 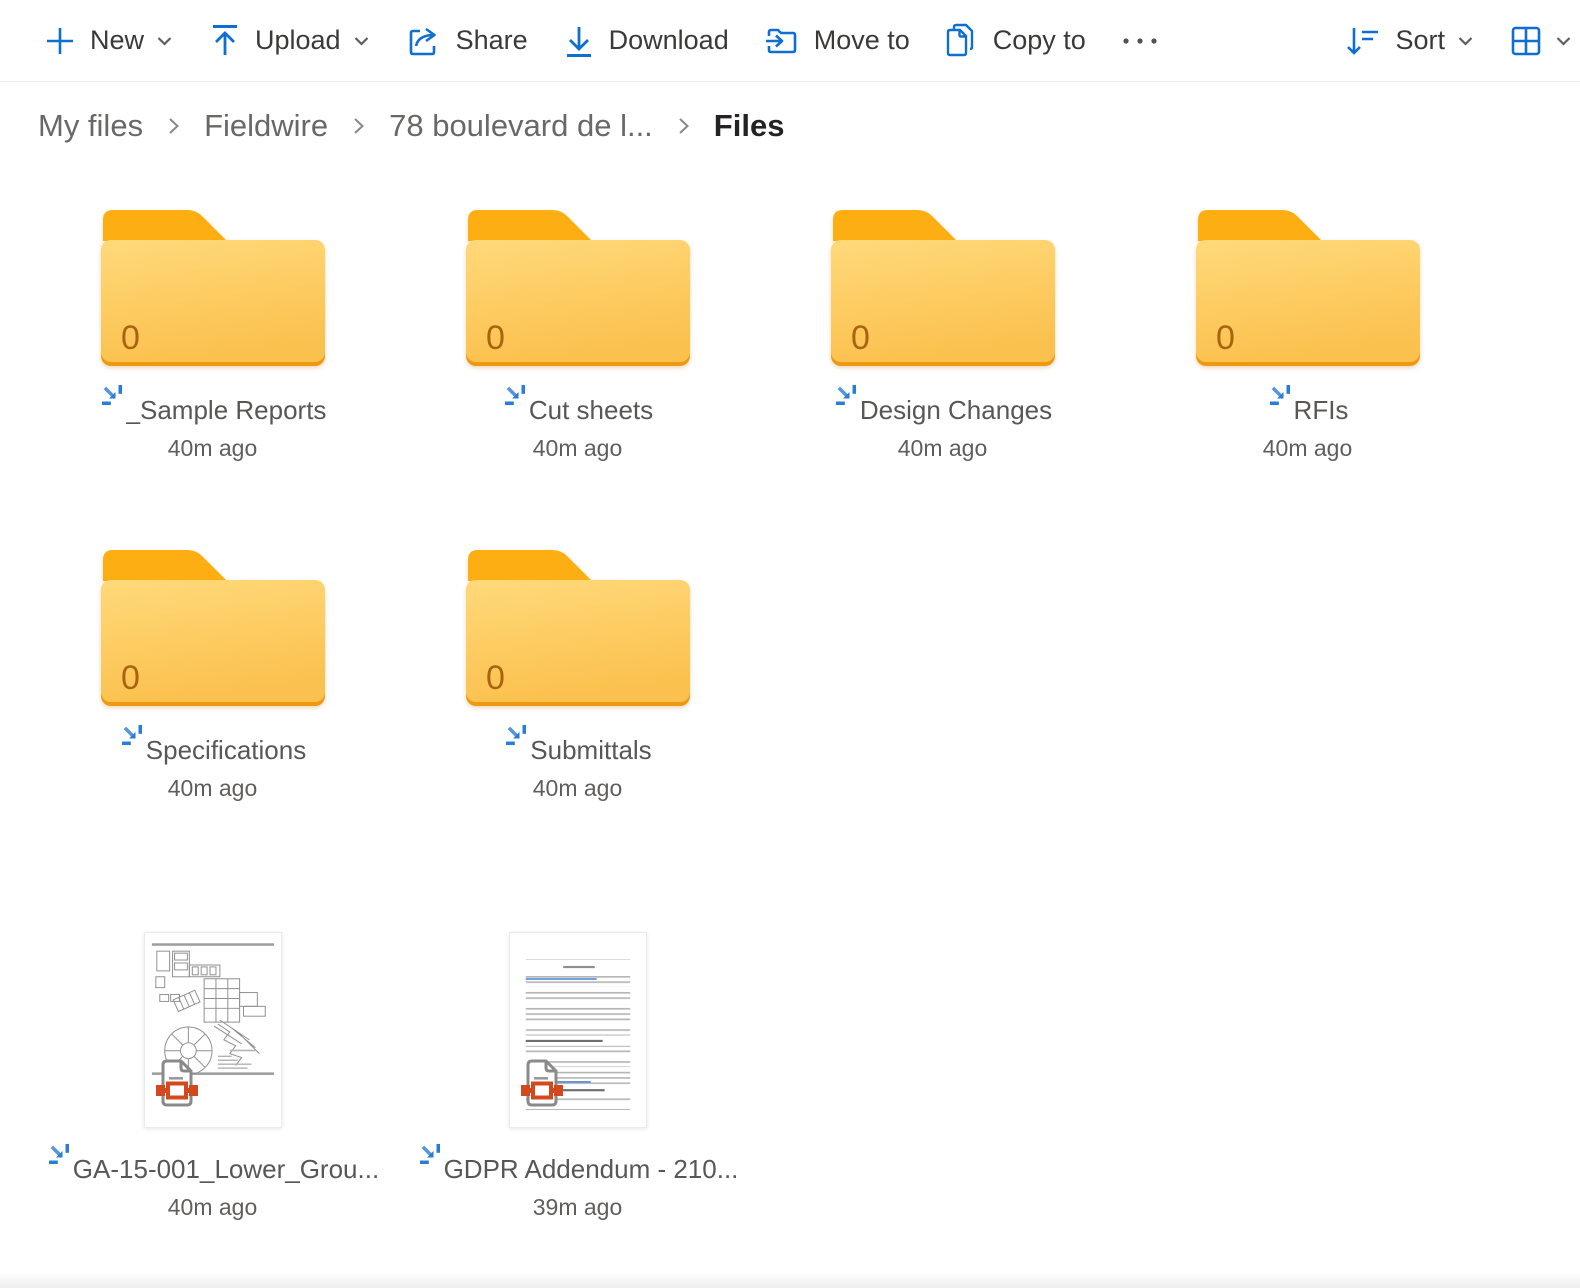 I want to click on folder-name: Submittals, so click(x=591, y=750).